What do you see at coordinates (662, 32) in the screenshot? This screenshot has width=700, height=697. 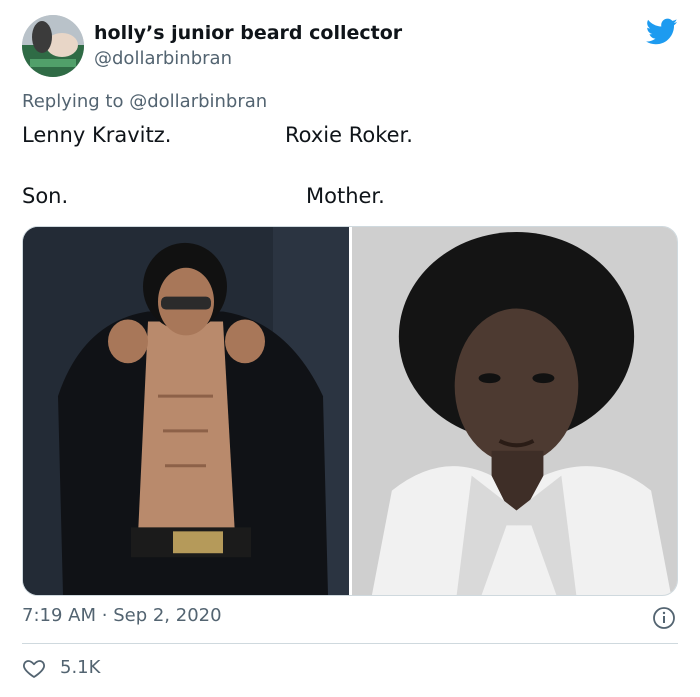 I see `twitter-bird-icon` at bounding box center [662, 32].